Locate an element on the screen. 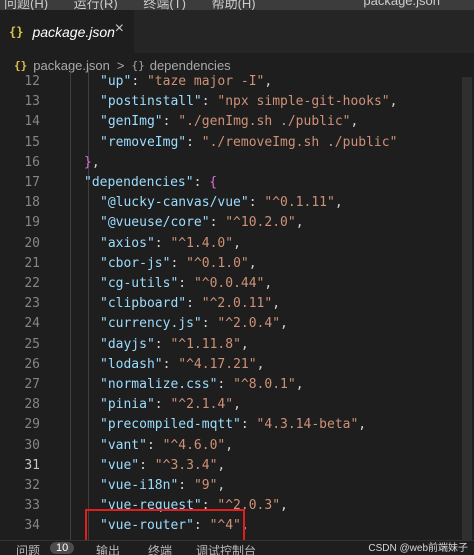  code-line: 21 "cbor-js": "^0.1.0", is located at coordinates (237, 264).